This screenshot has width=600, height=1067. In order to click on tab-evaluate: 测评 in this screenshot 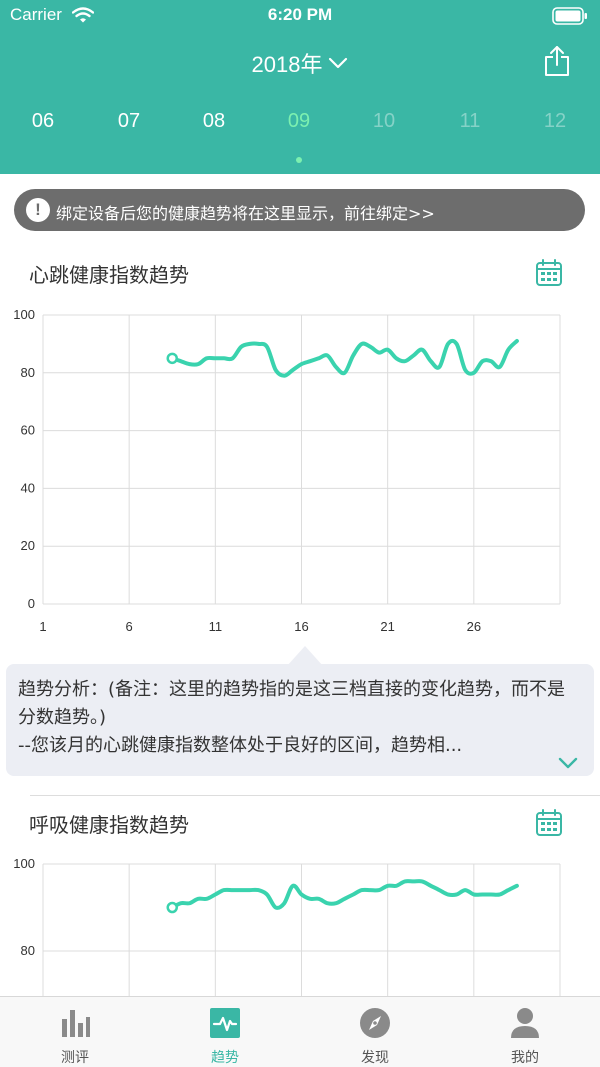, I will do `click(75, 1032)`.